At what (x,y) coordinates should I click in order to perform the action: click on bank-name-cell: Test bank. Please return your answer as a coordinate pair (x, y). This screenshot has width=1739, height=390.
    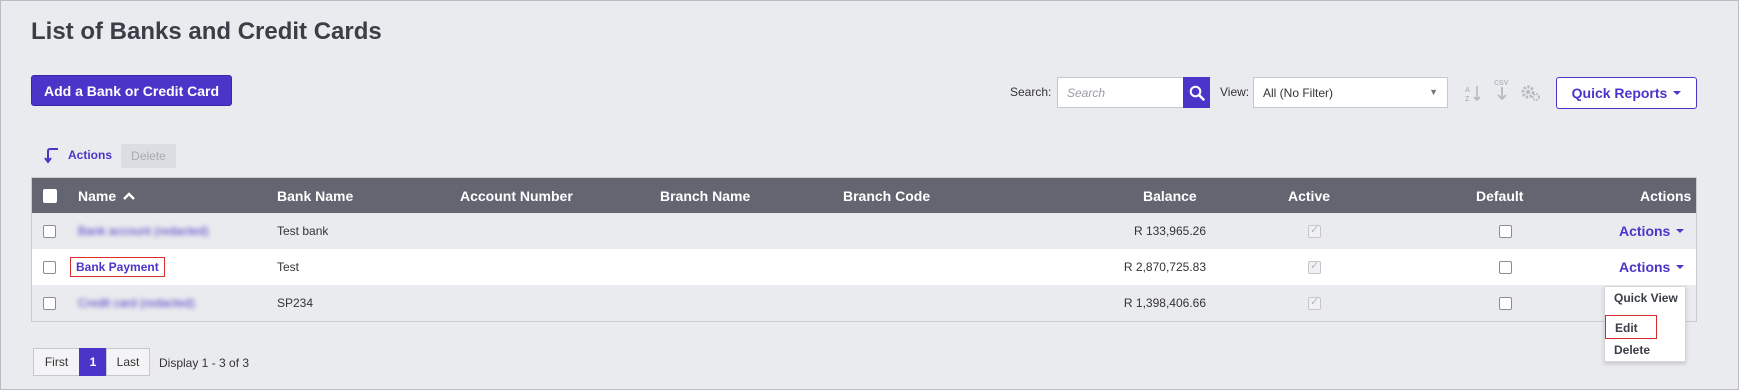
    Looking at the image, I should click on (303, 231).